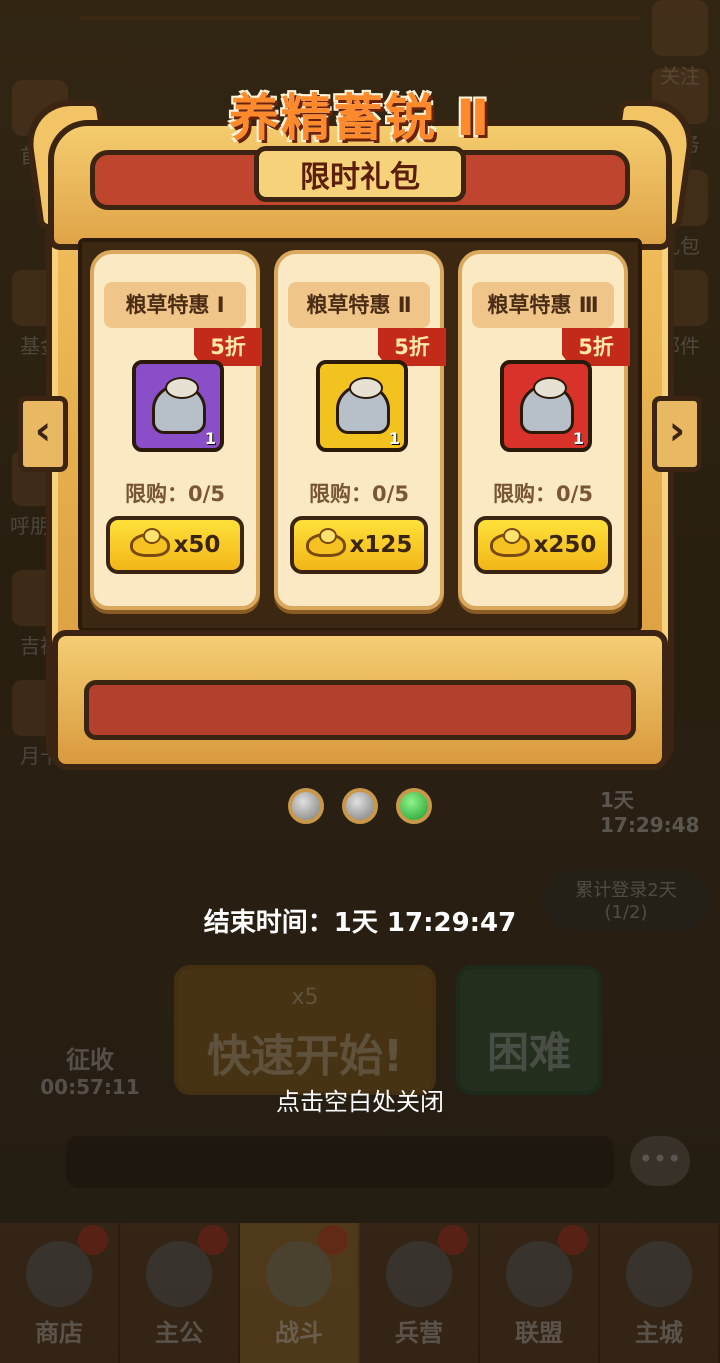 The width and height of the screenshot is (720, 1363). What do you see at coordinates (43, 434) in the screenshot?
I see `prev-page-arrow-icon: ‹` at bounding box center [43, 434].